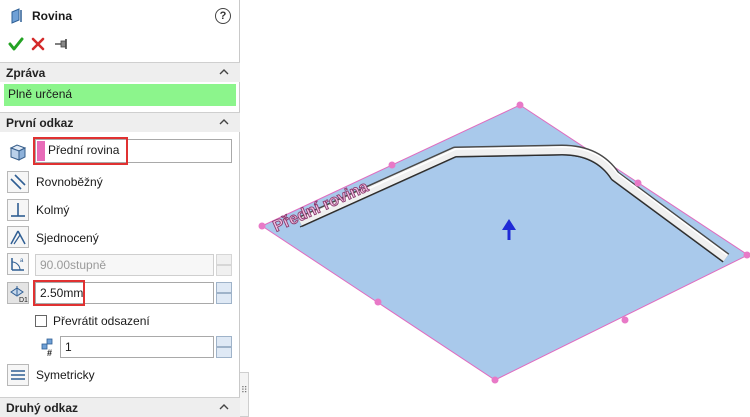 The width and height of the screenshot is (750, 417). Describe the element at coordinates (244, 394) in the screenshot. I see `panel-resize-handle: ⠿` at that location.